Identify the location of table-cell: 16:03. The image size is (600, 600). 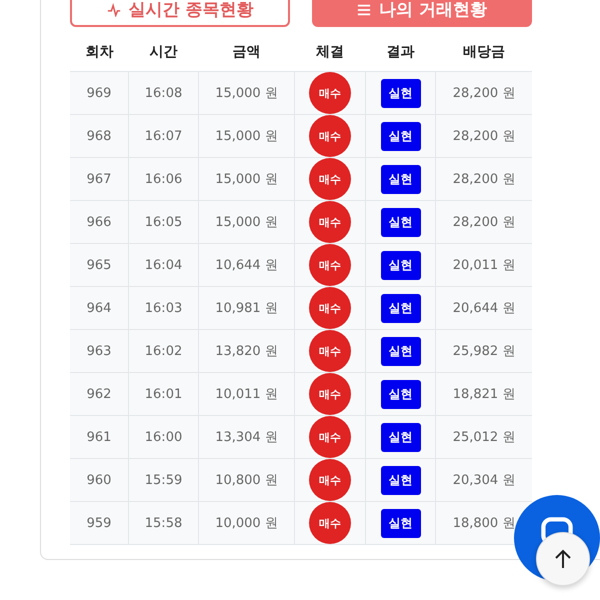
(163, 308).